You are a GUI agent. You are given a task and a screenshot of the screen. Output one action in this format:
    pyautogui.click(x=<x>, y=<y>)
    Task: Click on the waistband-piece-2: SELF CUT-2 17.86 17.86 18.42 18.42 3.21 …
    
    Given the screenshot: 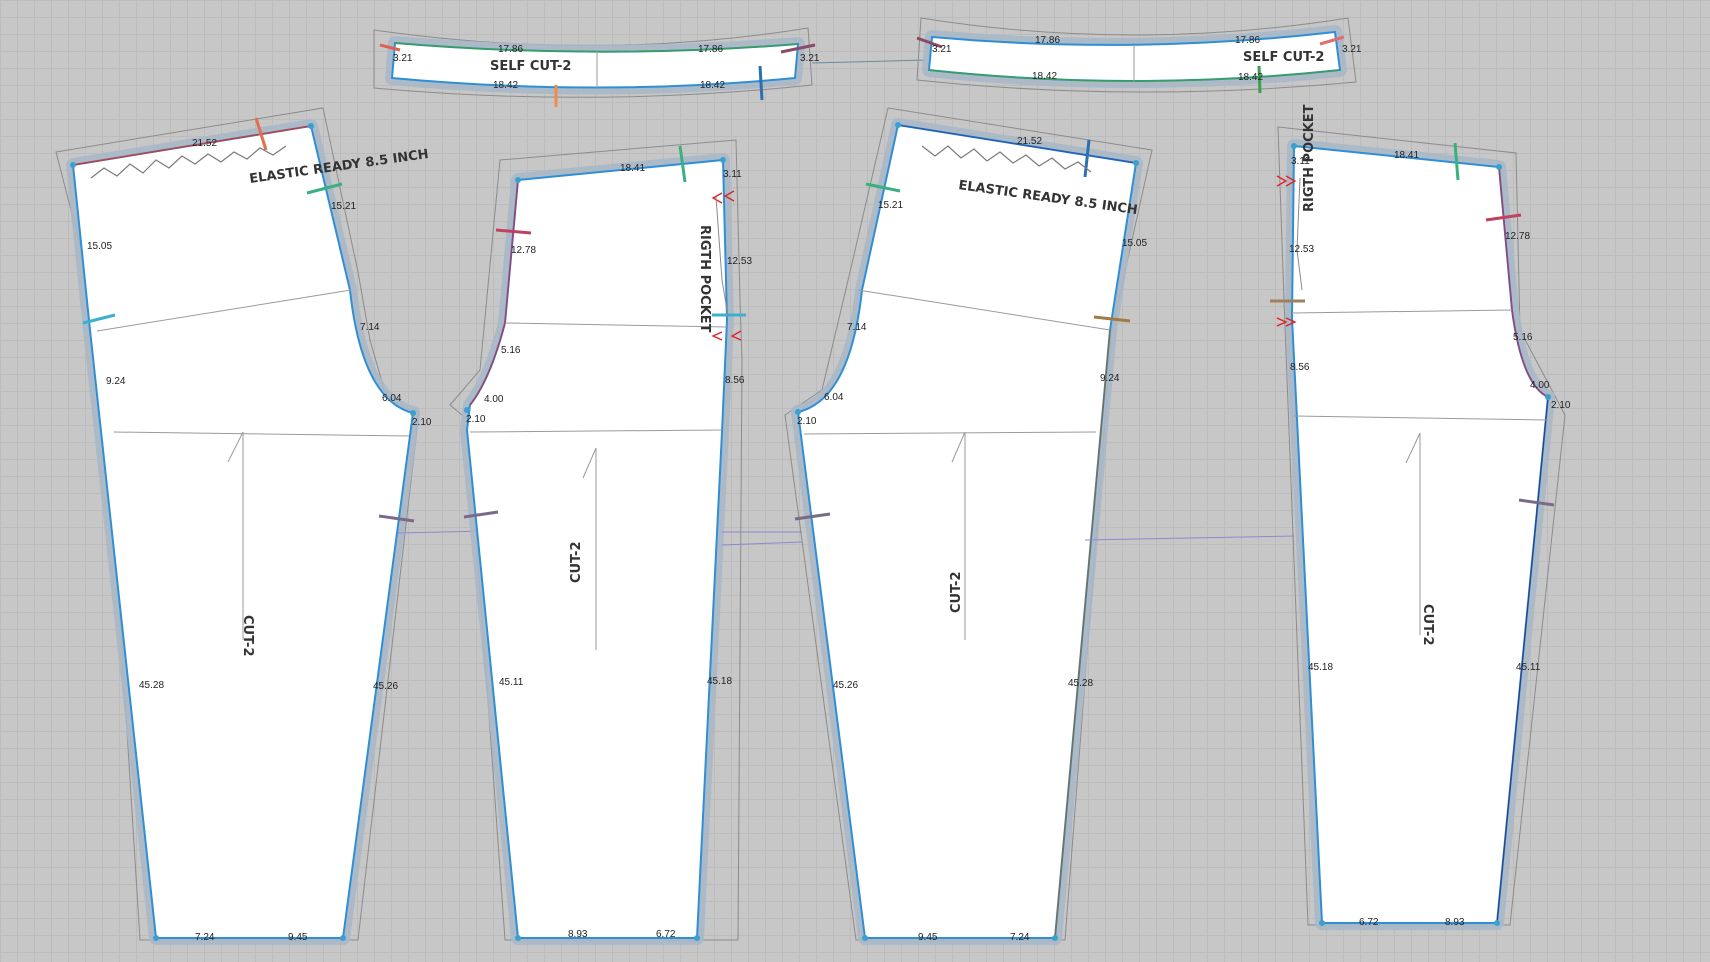 What is the action you would take?
    pyautogui.click(x=1139, y=55)
    